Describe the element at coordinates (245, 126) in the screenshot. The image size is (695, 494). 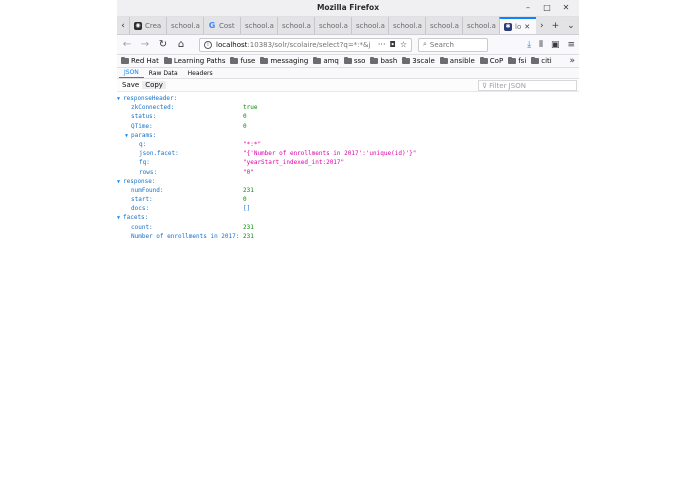
I see `json-value: 0` at that location.